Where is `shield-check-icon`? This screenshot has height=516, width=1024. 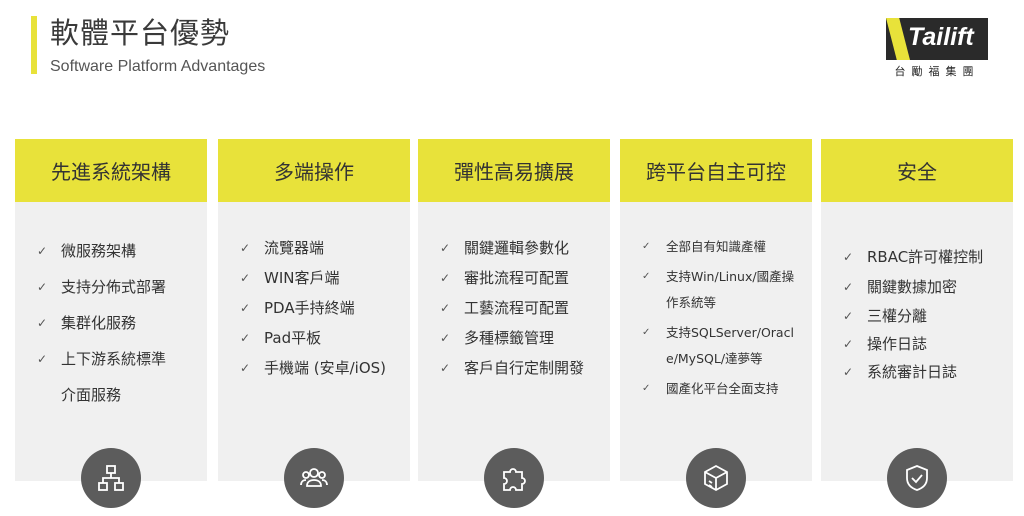 shield-check-icon is located at coordinates (917, 478).